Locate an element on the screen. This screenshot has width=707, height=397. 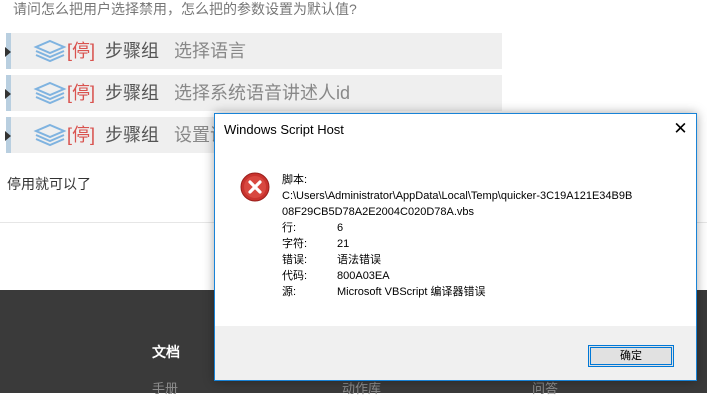
step-description: 选择系统语音讲述人id is located at coordinates (262, 93).